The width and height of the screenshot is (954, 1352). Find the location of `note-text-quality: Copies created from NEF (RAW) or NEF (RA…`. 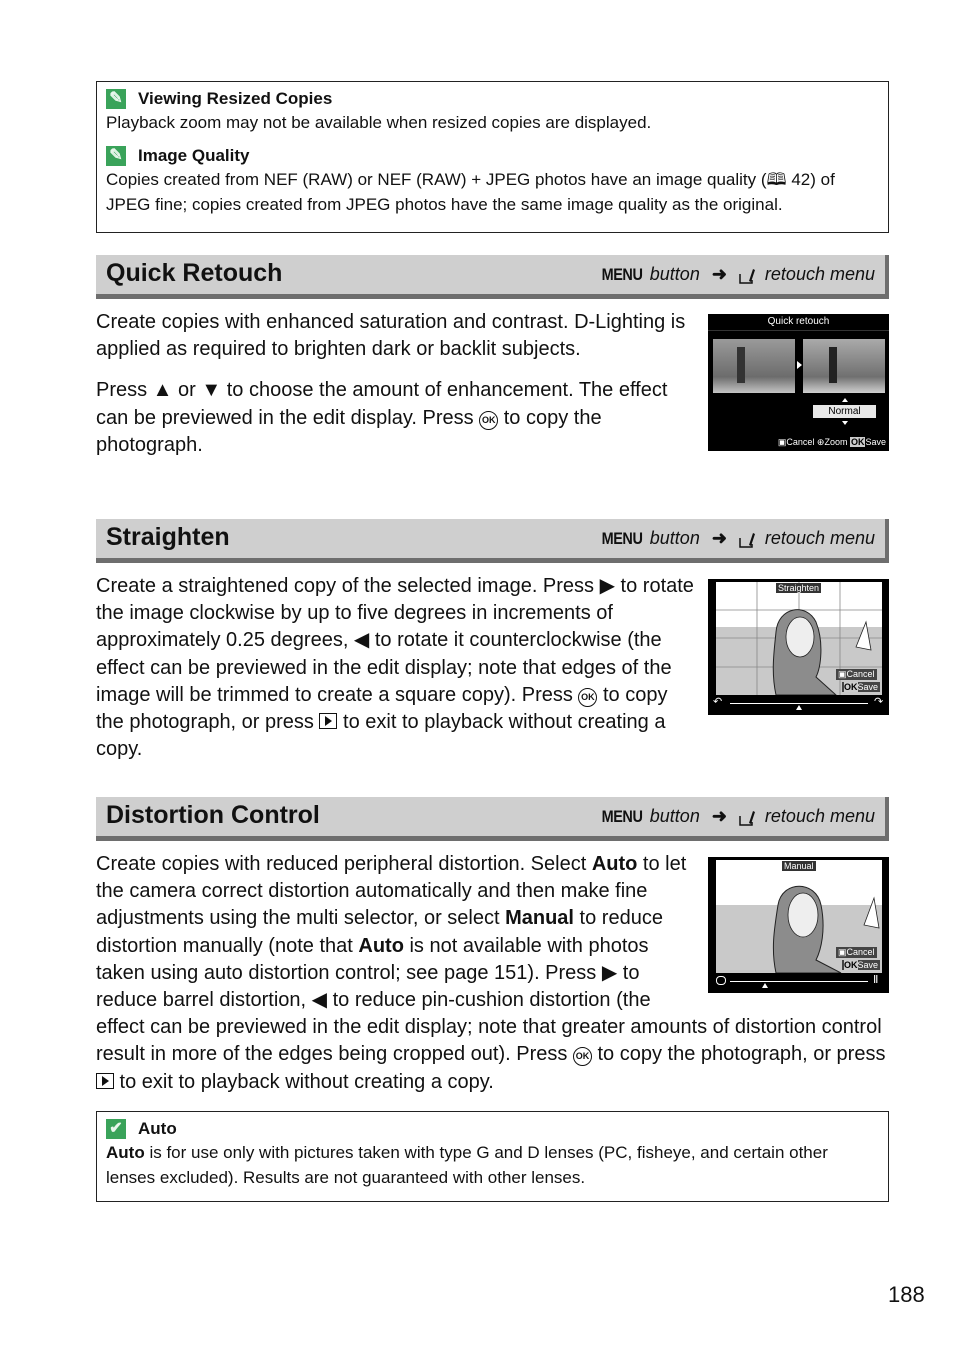

note-text-quality: Copies created from NEF (RAW) or NEF (RA… is located at coordinates (470, 192).